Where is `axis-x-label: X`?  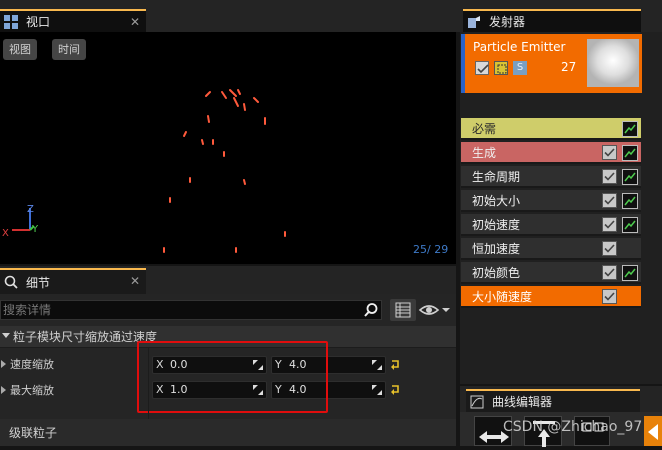
axis-x-label: X is located at coordinates (5, 233).